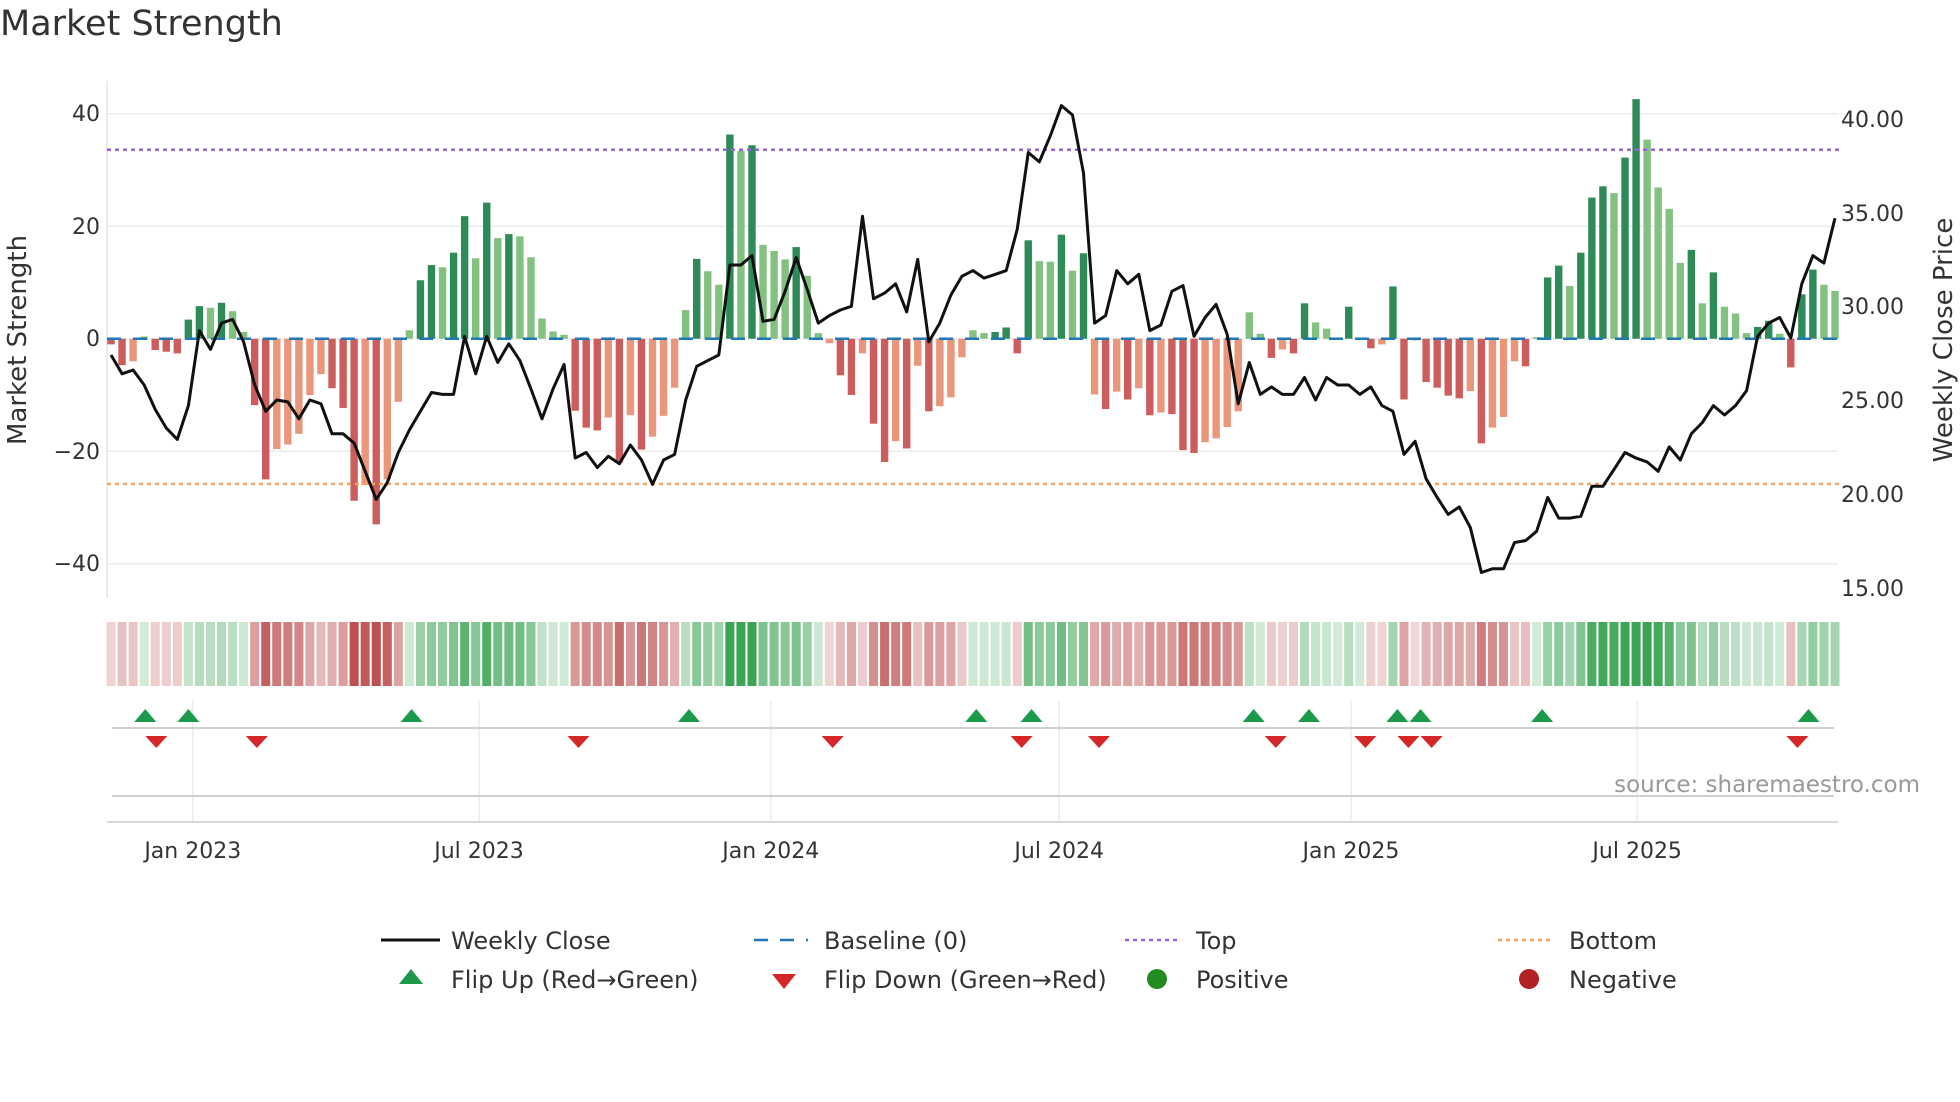 The height and width of the screenshot is (1102, 1960). I want to click on legend-item-negative: Negative, so click(1598, 980).